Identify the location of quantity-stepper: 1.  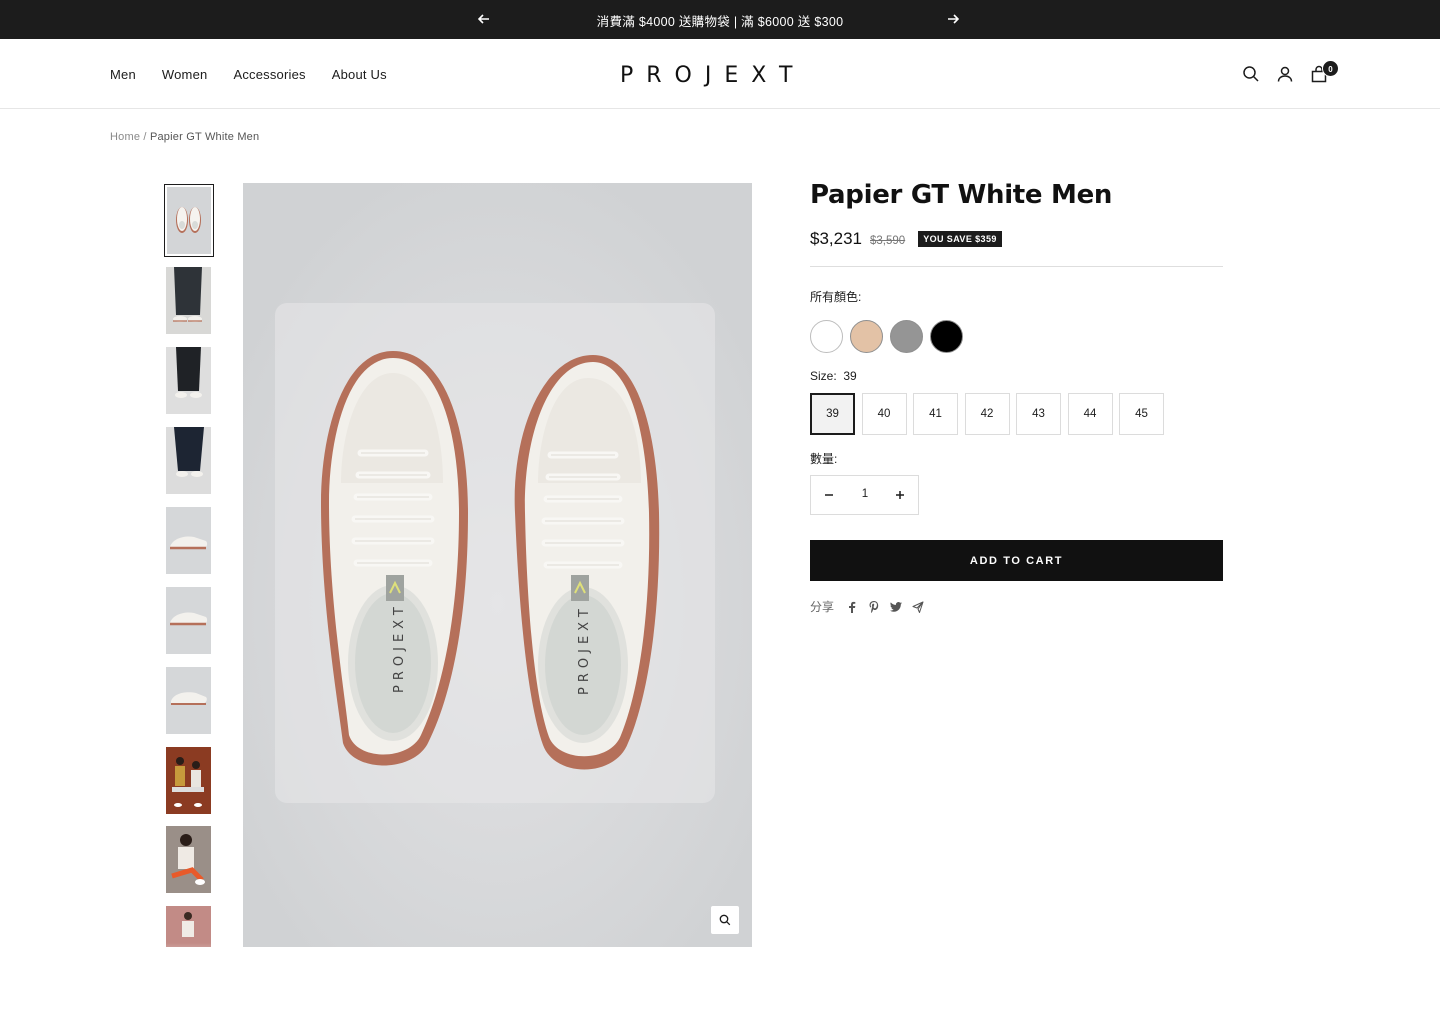
(864, 495).